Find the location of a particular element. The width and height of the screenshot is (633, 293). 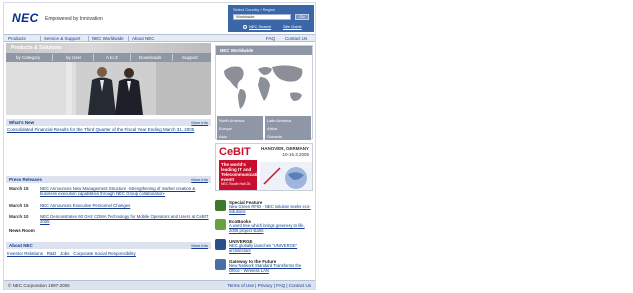

tab-by-user: by User is located at coordinates (74, 57).